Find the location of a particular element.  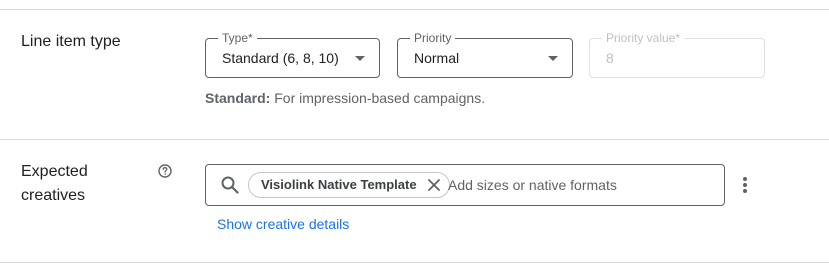

middle-divider is located at coordinates (414, 139).